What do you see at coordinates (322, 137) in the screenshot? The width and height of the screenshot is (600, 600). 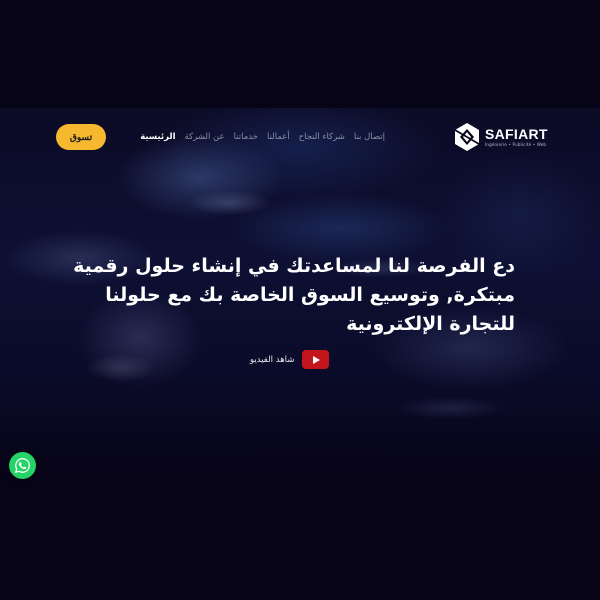 I see `nav-item-partners: شركاء النجاح` at bounding box center [322, 137].